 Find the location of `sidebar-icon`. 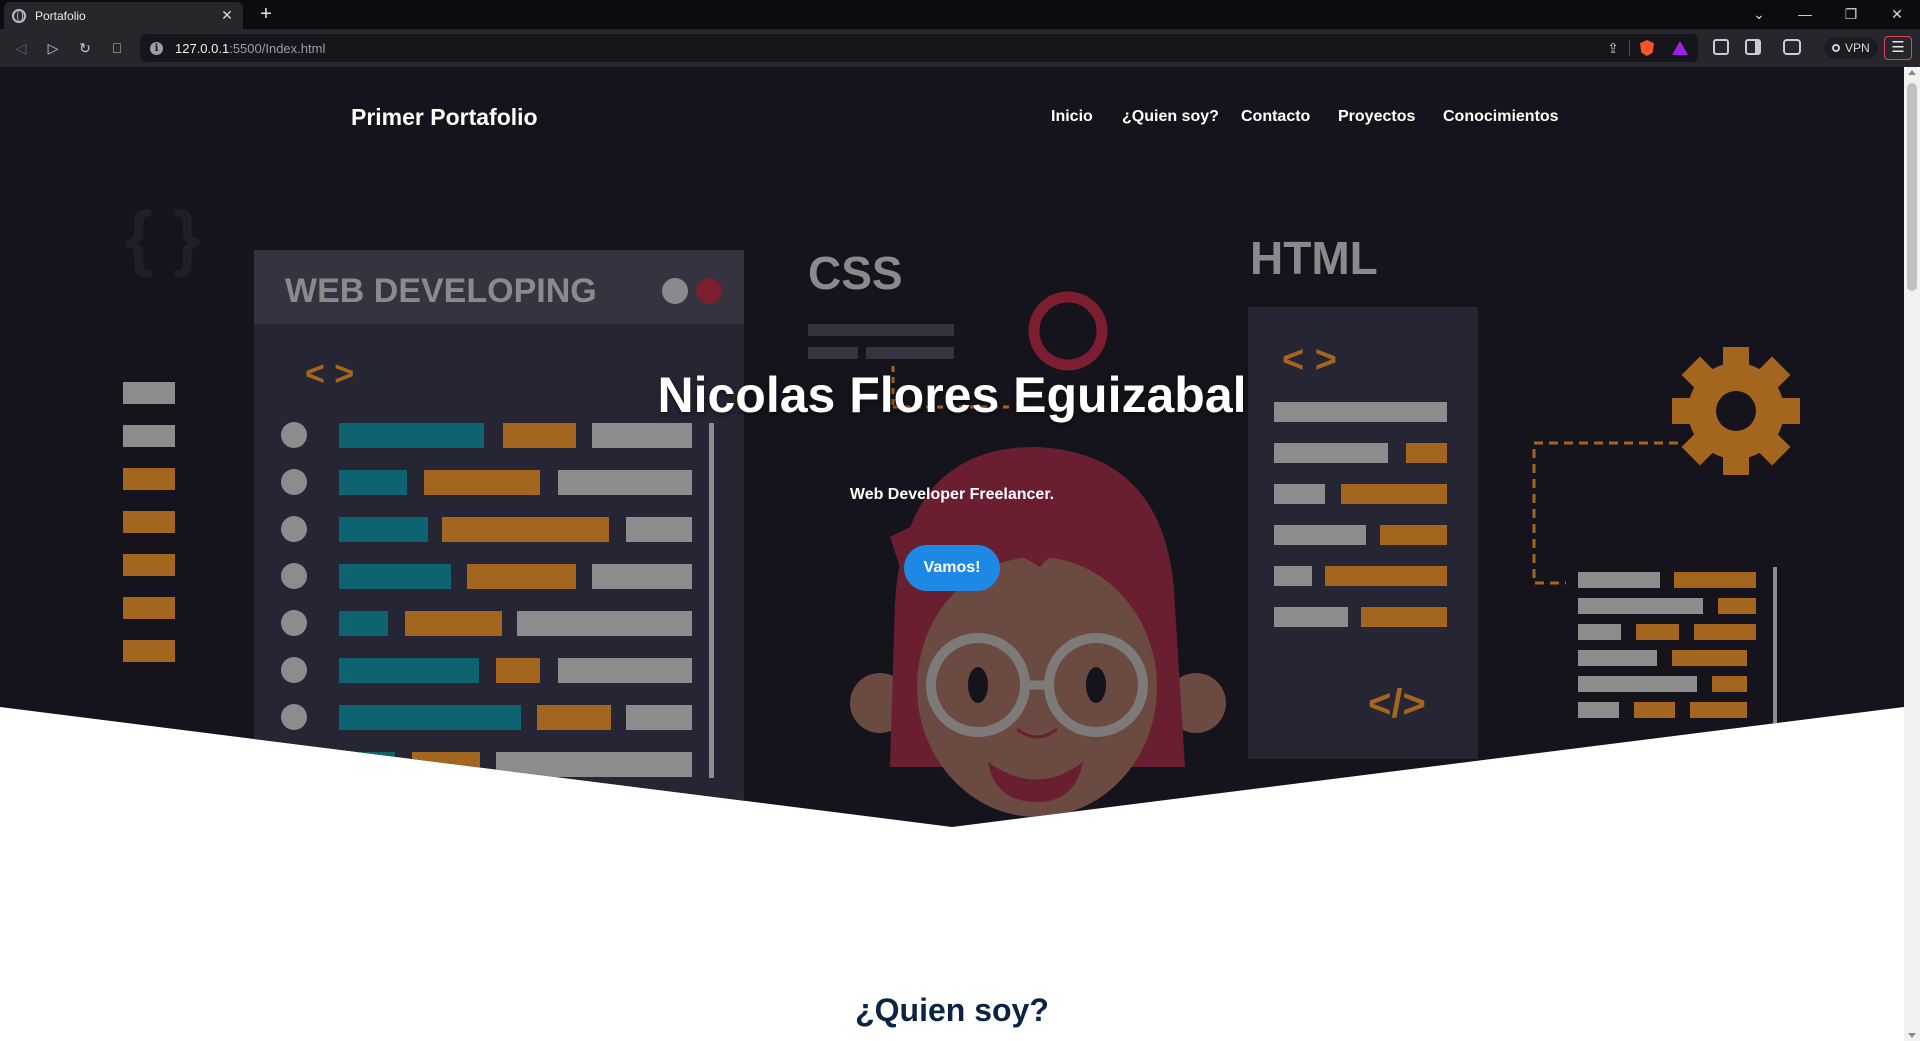

sidebar-icon is located at coordinates (1753, 47).